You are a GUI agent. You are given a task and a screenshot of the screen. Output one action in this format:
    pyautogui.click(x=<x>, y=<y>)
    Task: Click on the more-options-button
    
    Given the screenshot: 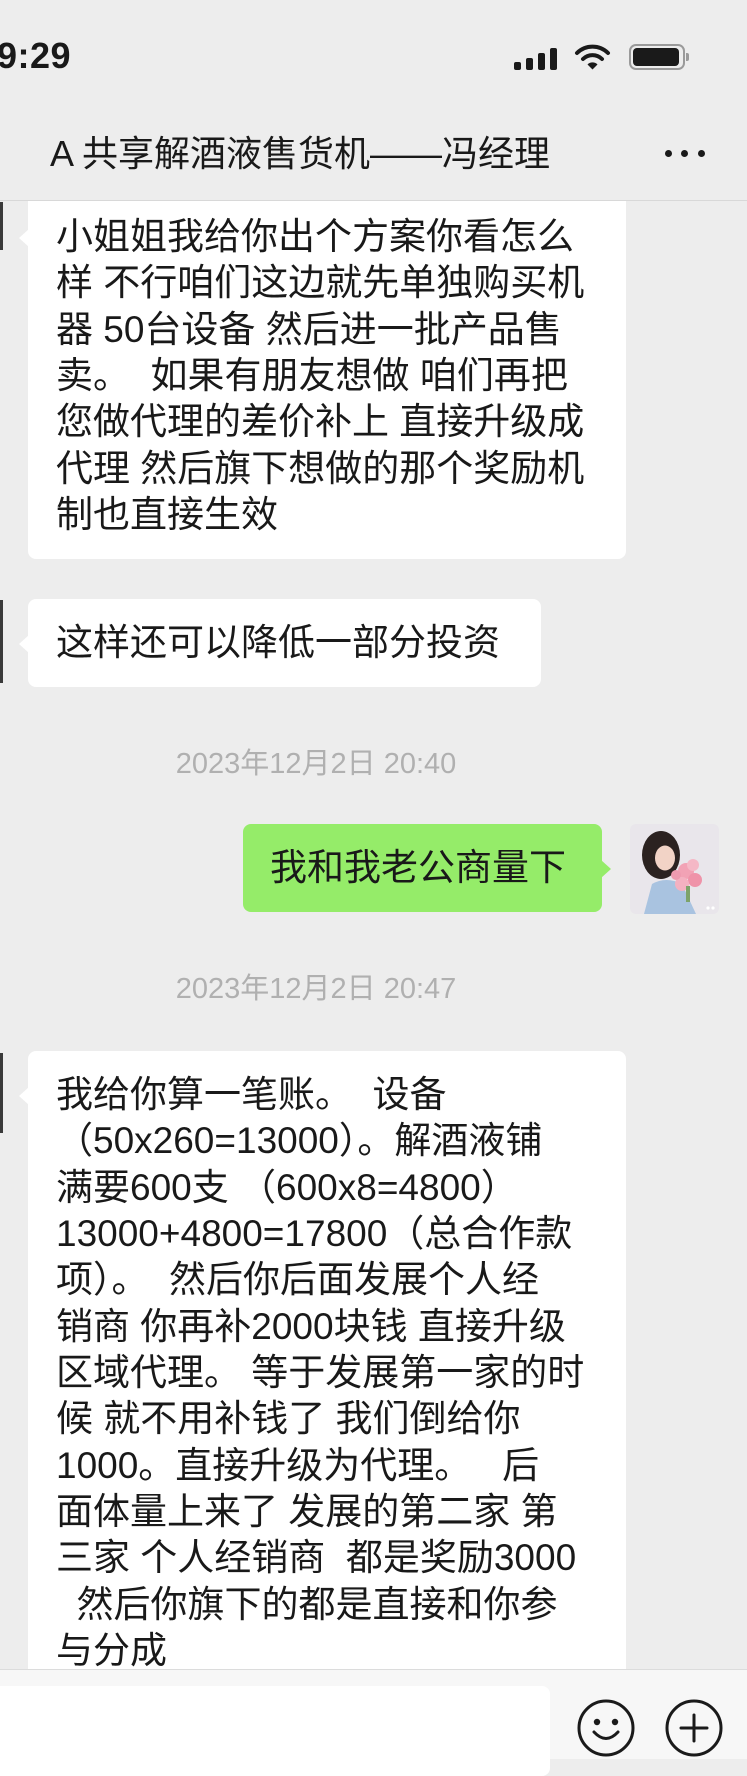 What is the action you would take?
    pyautogui.click(x=685, y=154)
    